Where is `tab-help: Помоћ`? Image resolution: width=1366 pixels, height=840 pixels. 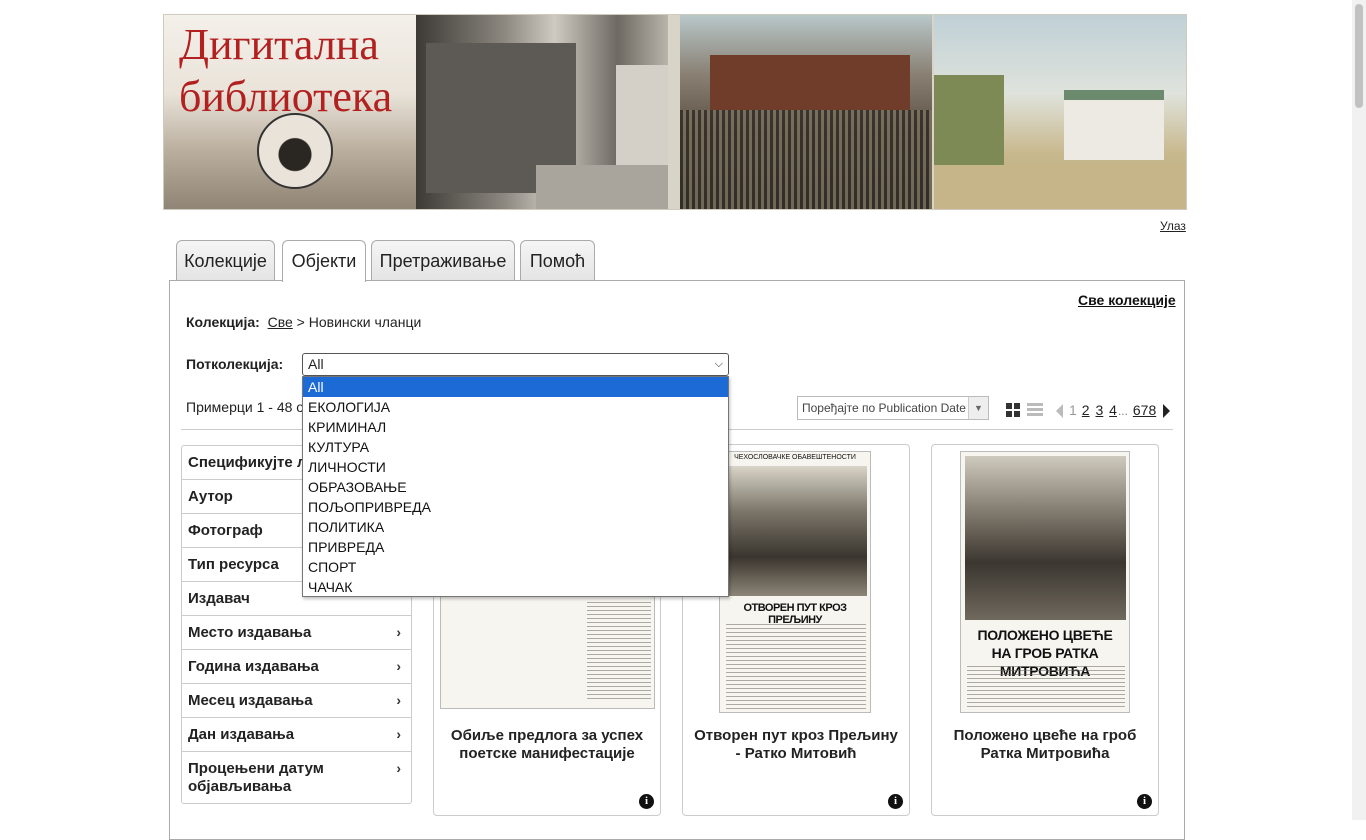
tab-help: Помоћ is located at coordinates (557, 260).